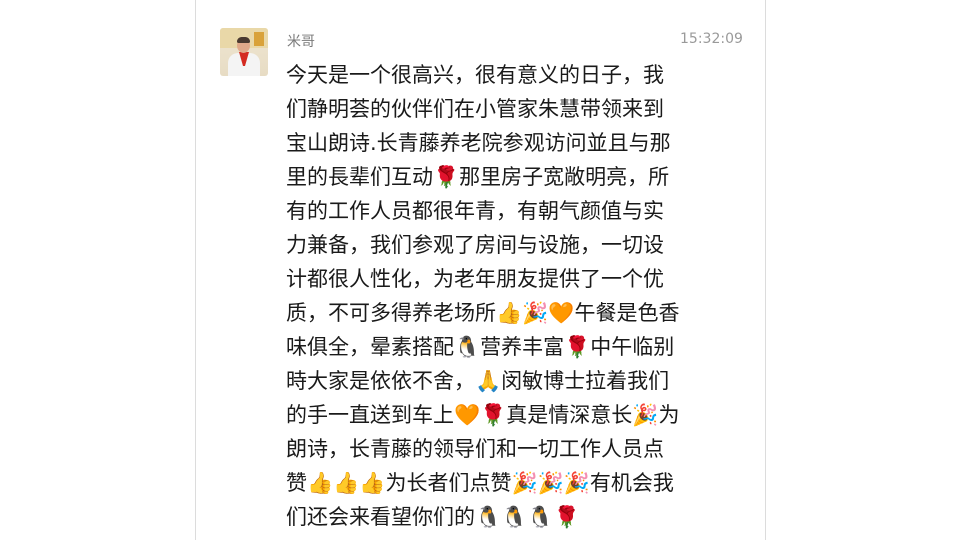 This screenshot has width=960, height=540. Describe the element at coordinates (475, 109) in the screenshot. I see `message-line: 们静明荟的伙伴们在小管家朱慧带领来到` at that location.